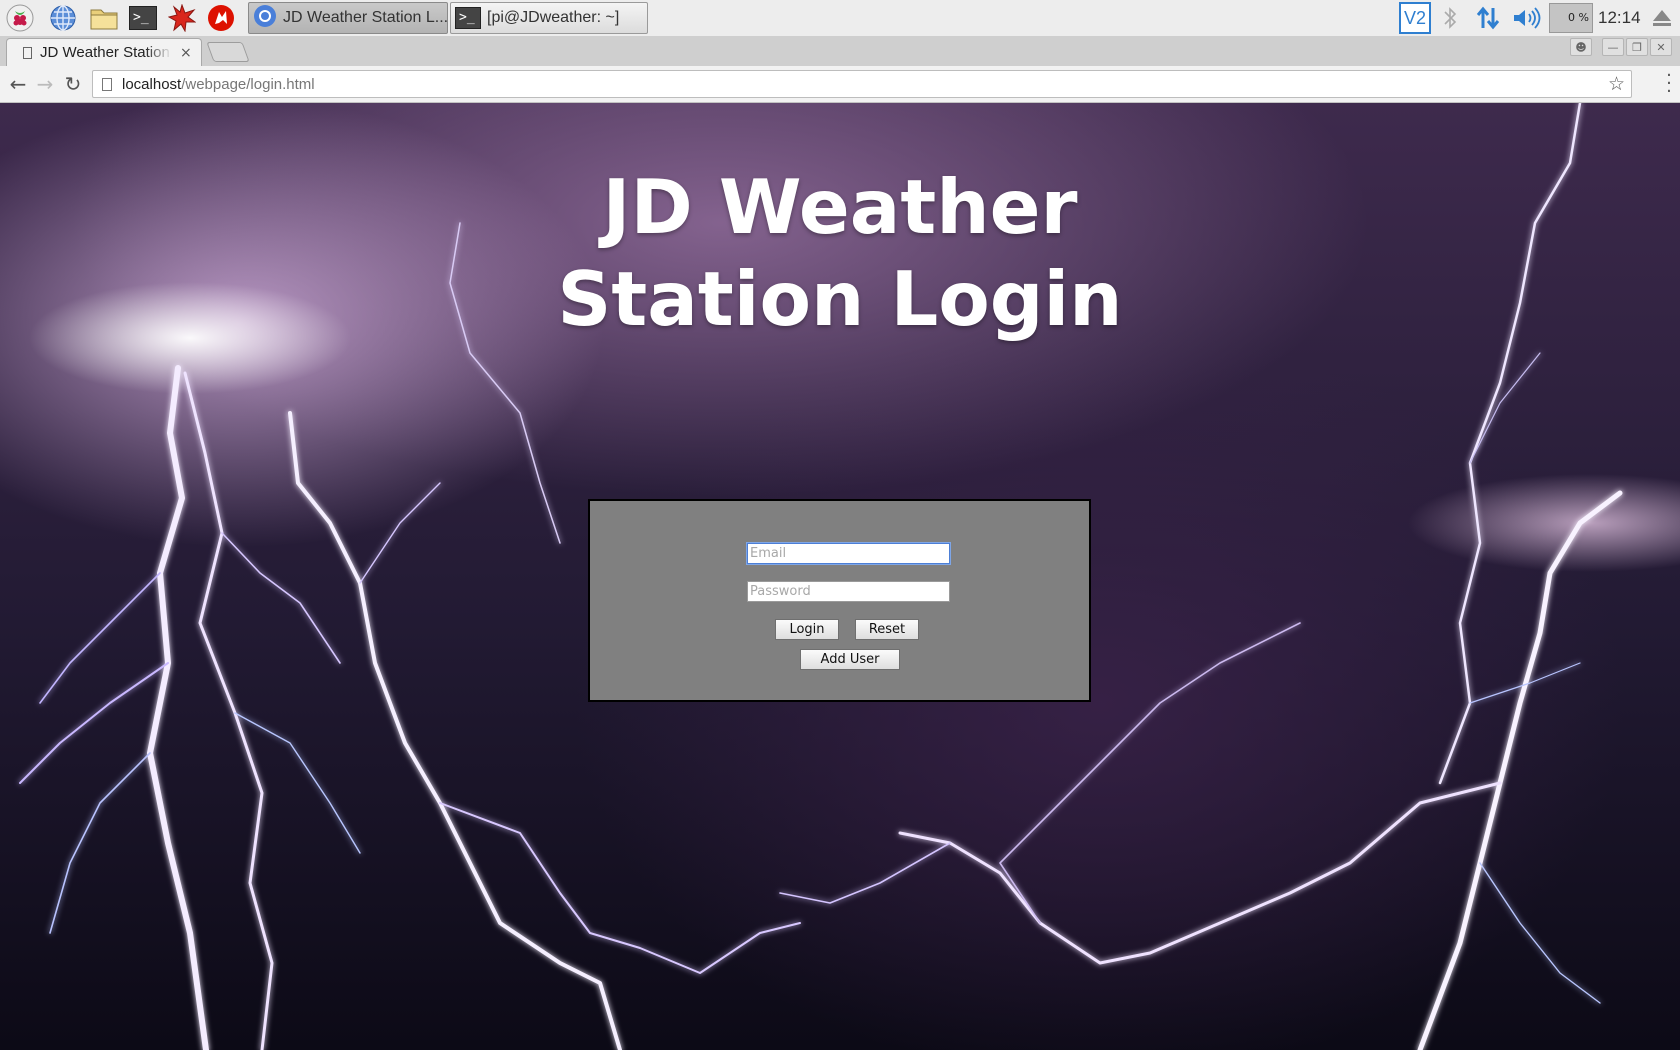 The width and height of the screenshot is (1680, 1050). Describe the element at coordinates (45, 84) in the screenshot. I see `forward-icon: →` at that location.